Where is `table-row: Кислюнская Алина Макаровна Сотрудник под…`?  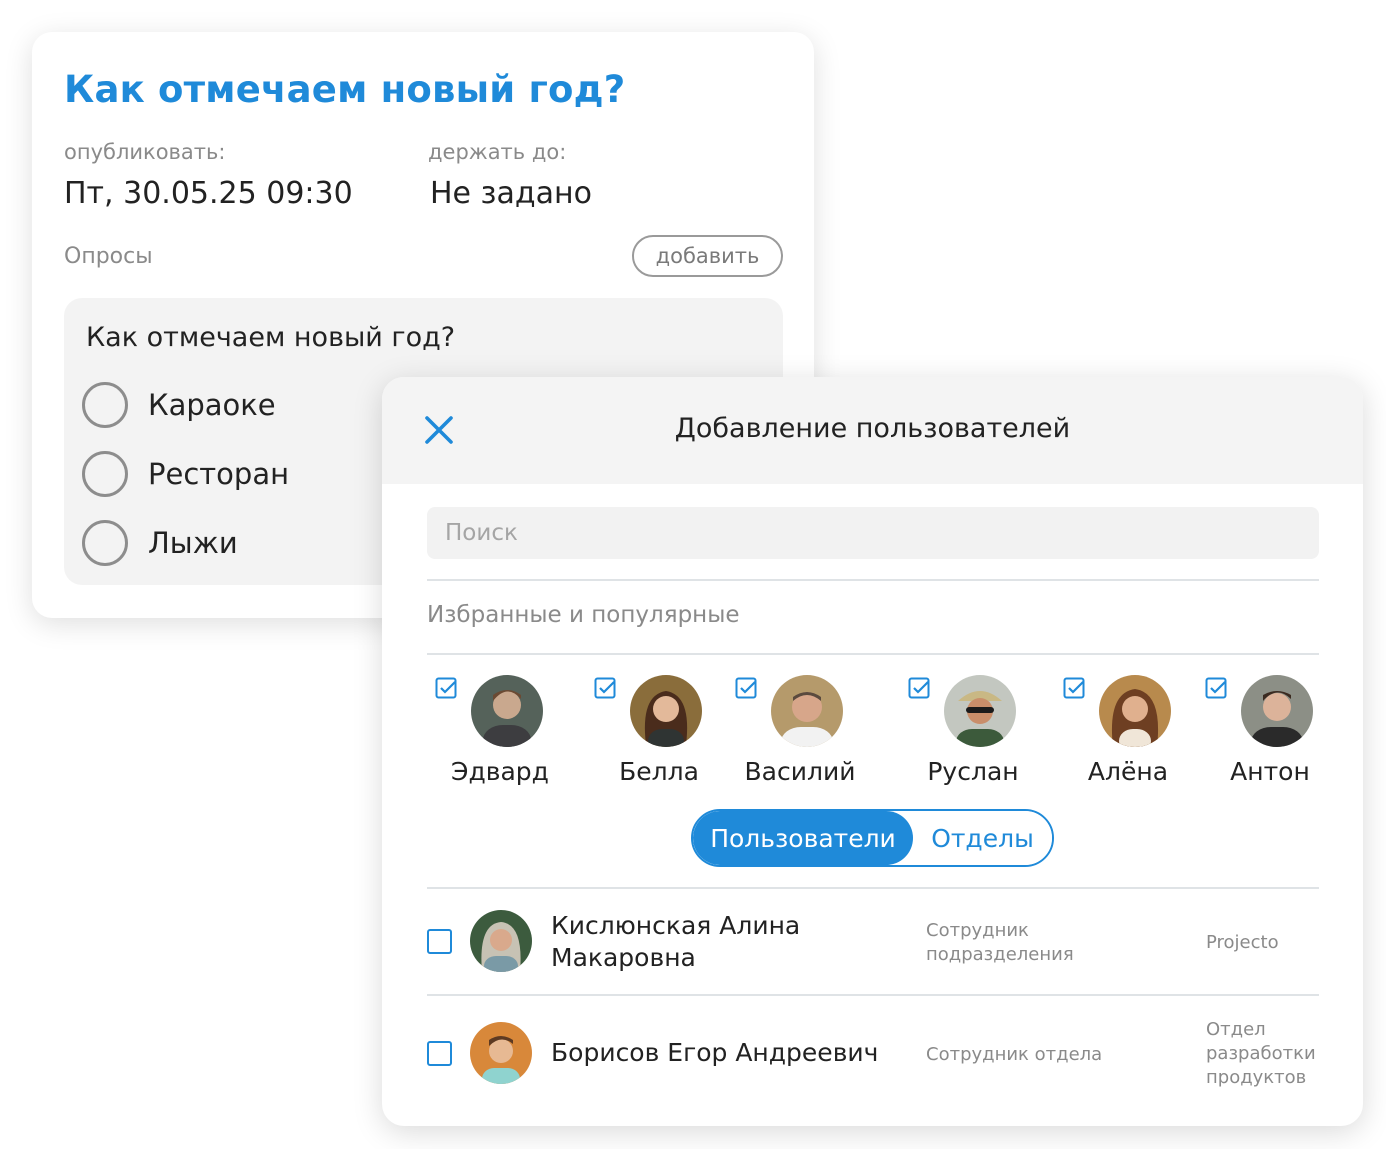
table-row: Кислюнская Алина Макаровна Сотрудник под… is located at coordinates (873, 941).